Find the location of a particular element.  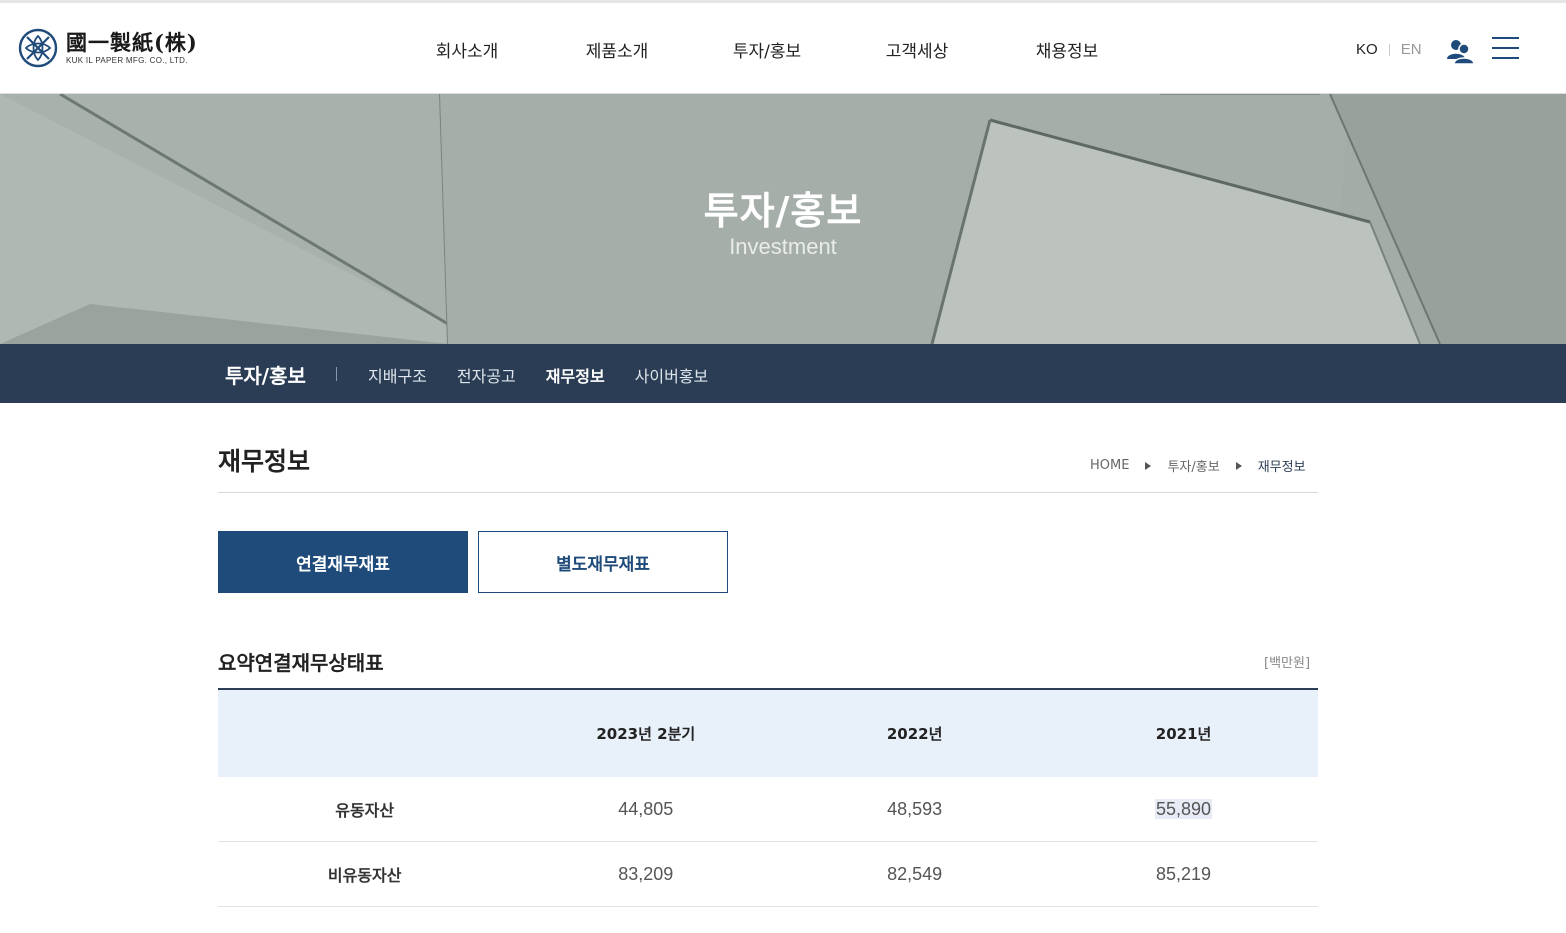

logo-subtitle: KUK IL PAPER MFG. CO., LTD. is located at coordinates (127, 60).